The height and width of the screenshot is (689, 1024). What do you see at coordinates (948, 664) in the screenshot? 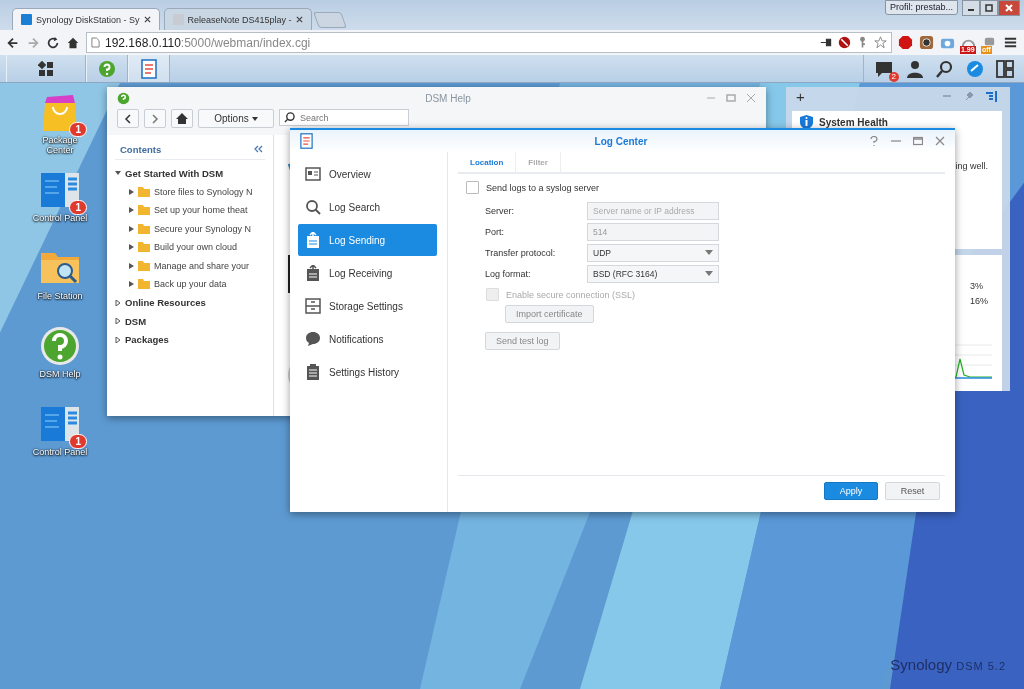
I see `product-logo: Synology DSM 5.2` at bounding box center [948, 664].